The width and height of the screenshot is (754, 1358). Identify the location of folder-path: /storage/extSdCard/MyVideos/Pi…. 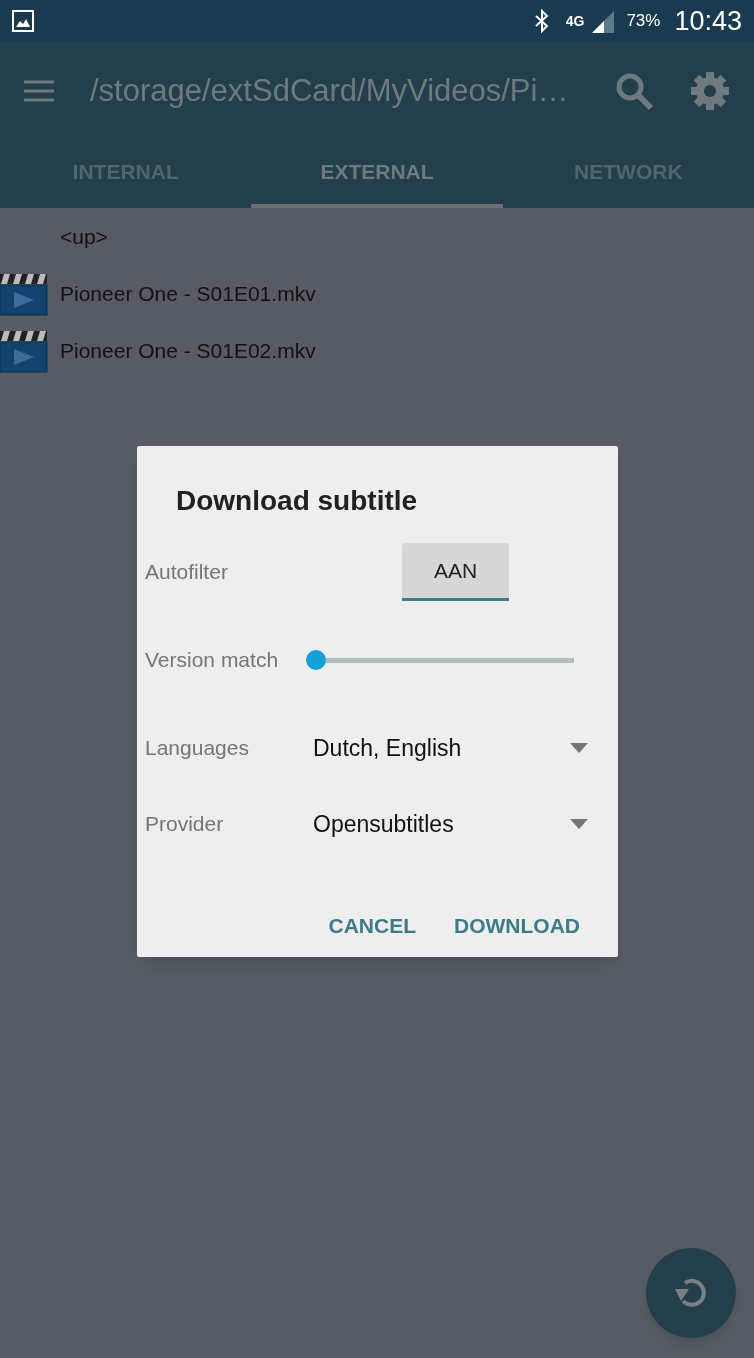
(330, 90).